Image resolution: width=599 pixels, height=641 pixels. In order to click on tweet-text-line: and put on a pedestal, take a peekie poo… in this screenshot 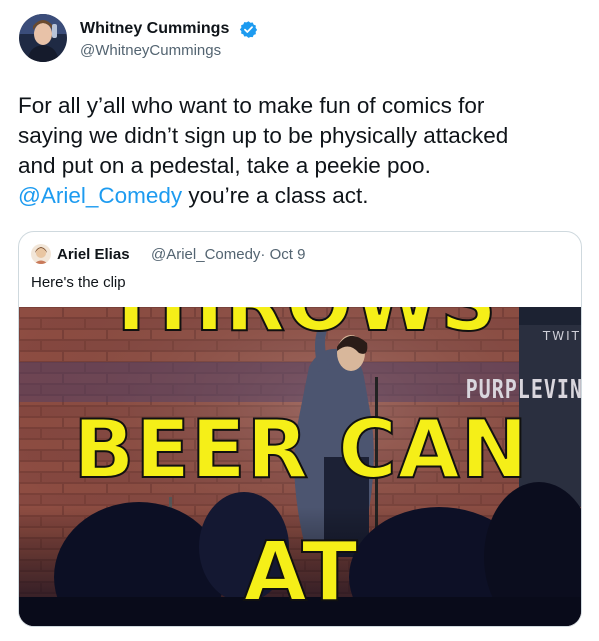, I will do `click(224, 165)`.